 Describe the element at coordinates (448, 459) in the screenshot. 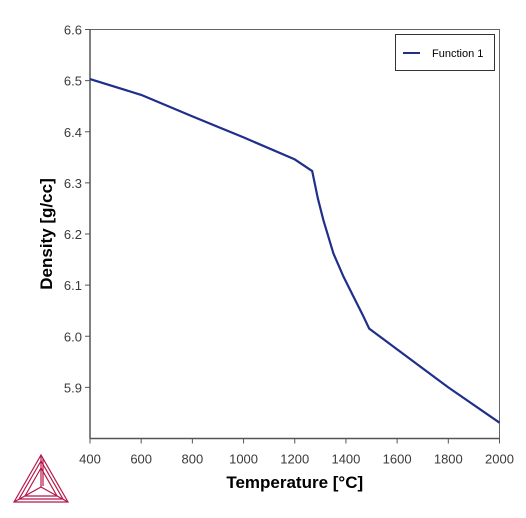

I see `x-tick-label: 1800` at that location.